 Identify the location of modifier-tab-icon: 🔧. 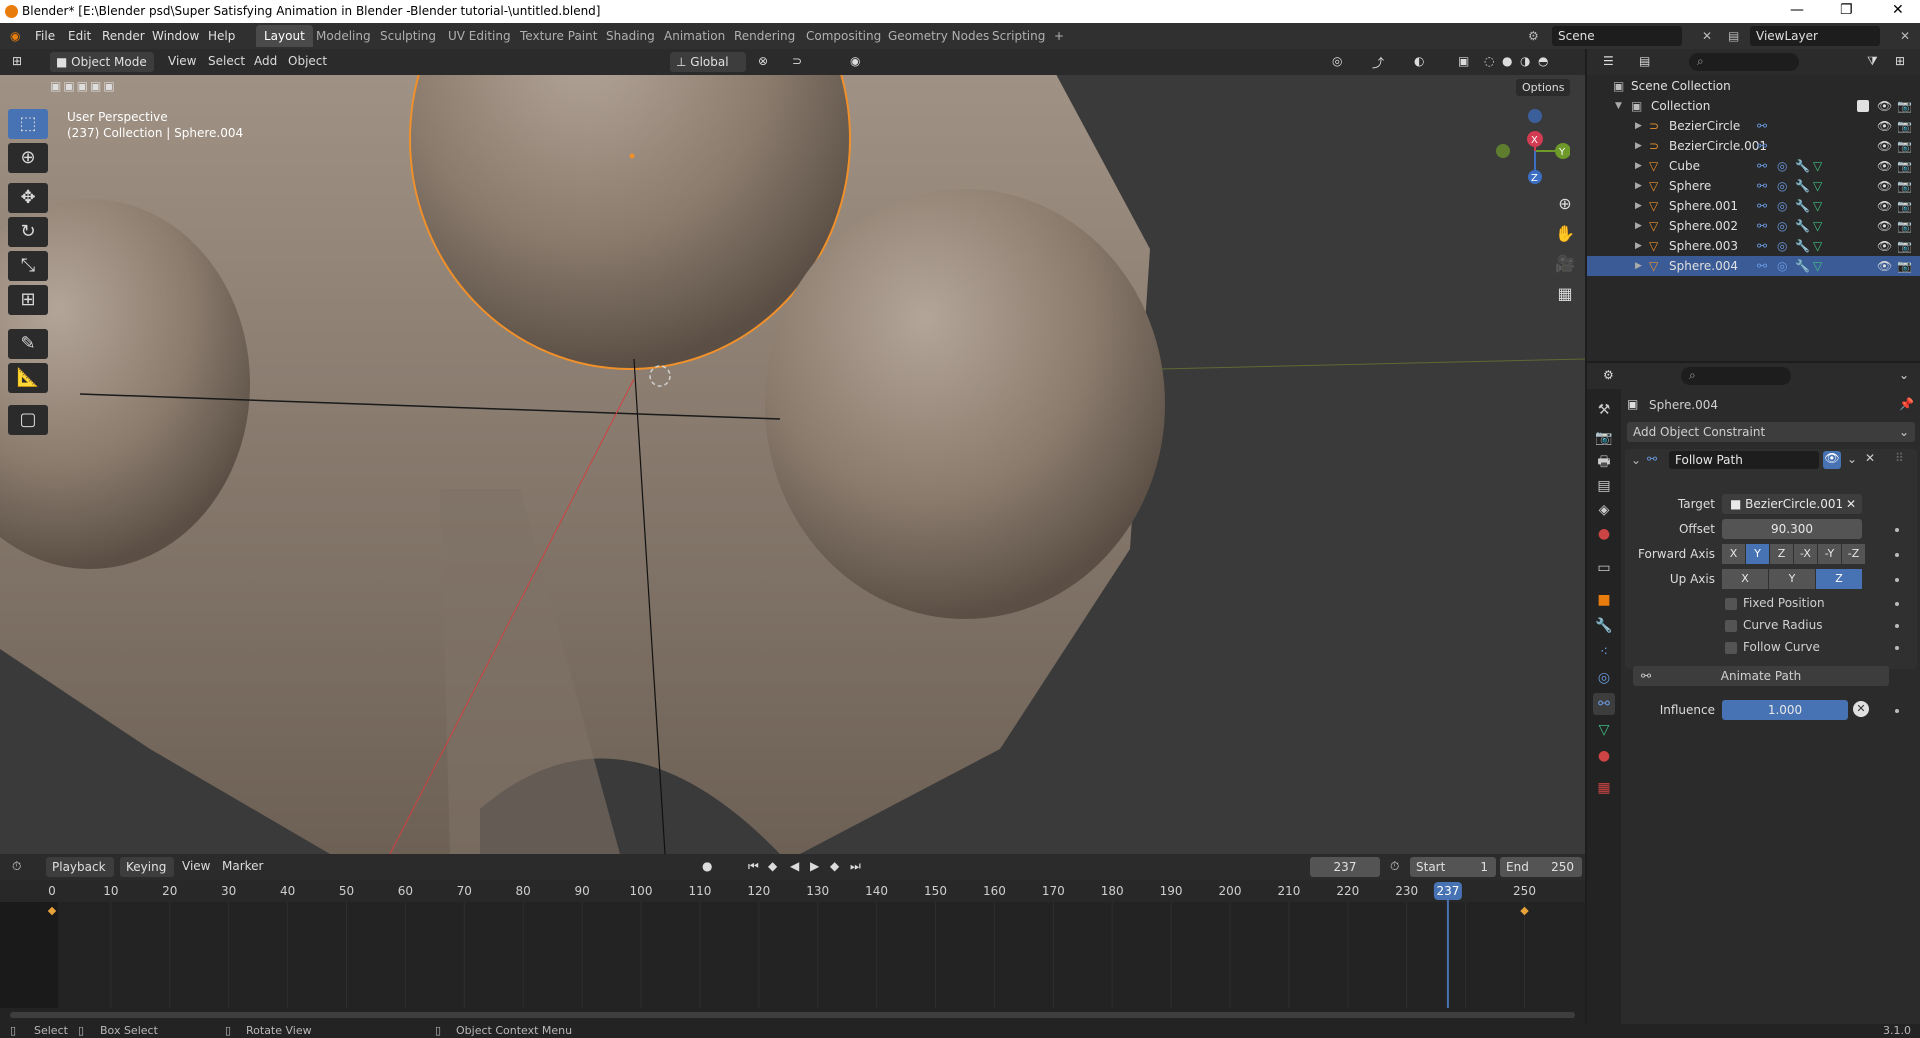
(1604, 626).